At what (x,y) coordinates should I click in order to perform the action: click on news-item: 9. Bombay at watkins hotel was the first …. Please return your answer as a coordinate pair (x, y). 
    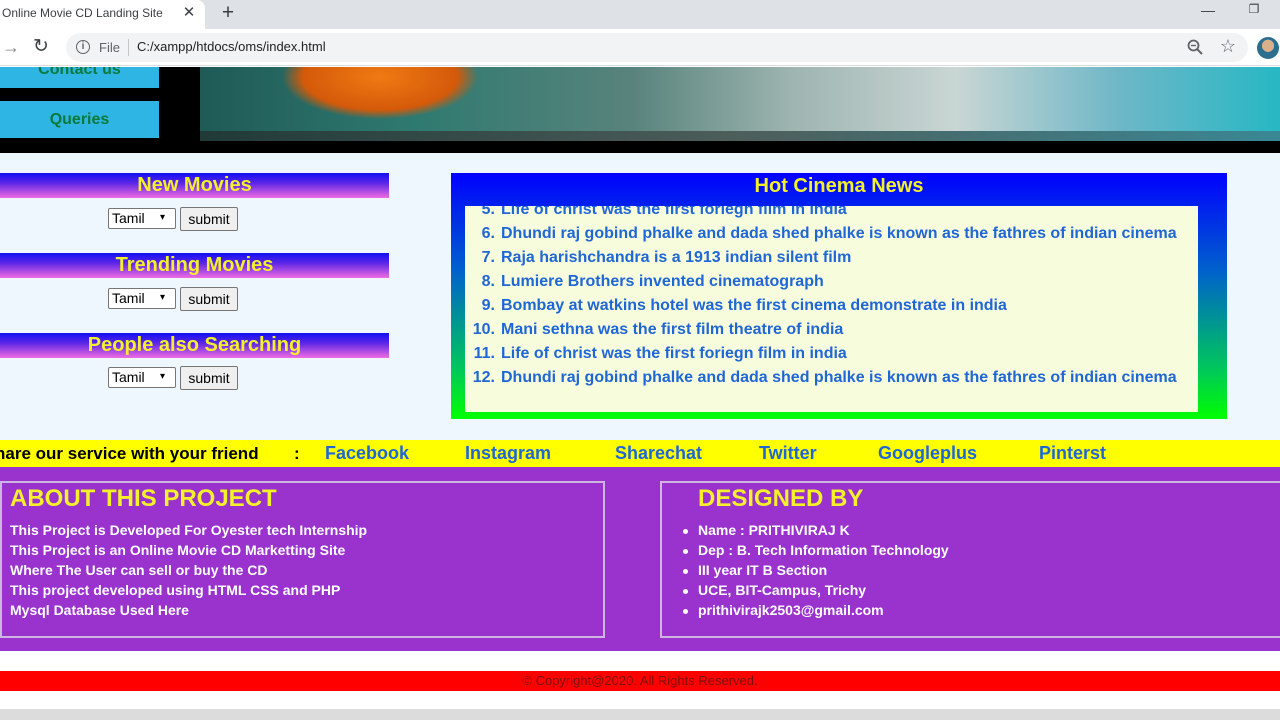
    Looking at the image, I should click on (831, 306).